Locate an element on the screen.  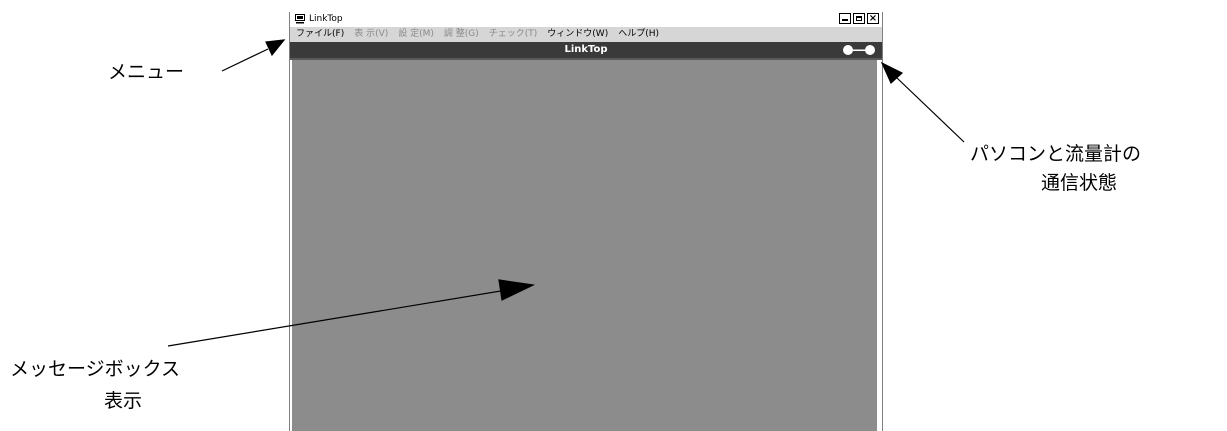
menu-adjust: 調 整(G) is located at coordinates (461, 34).